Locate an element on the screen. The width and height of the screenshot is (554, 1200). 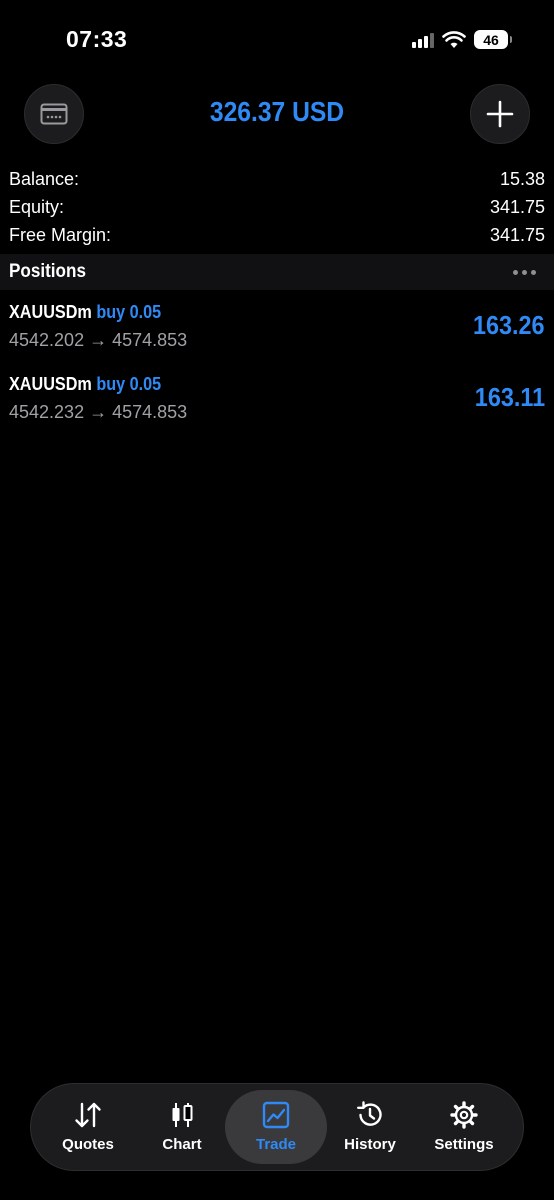
battery-level: 46 is located at coordinates (491, 39).